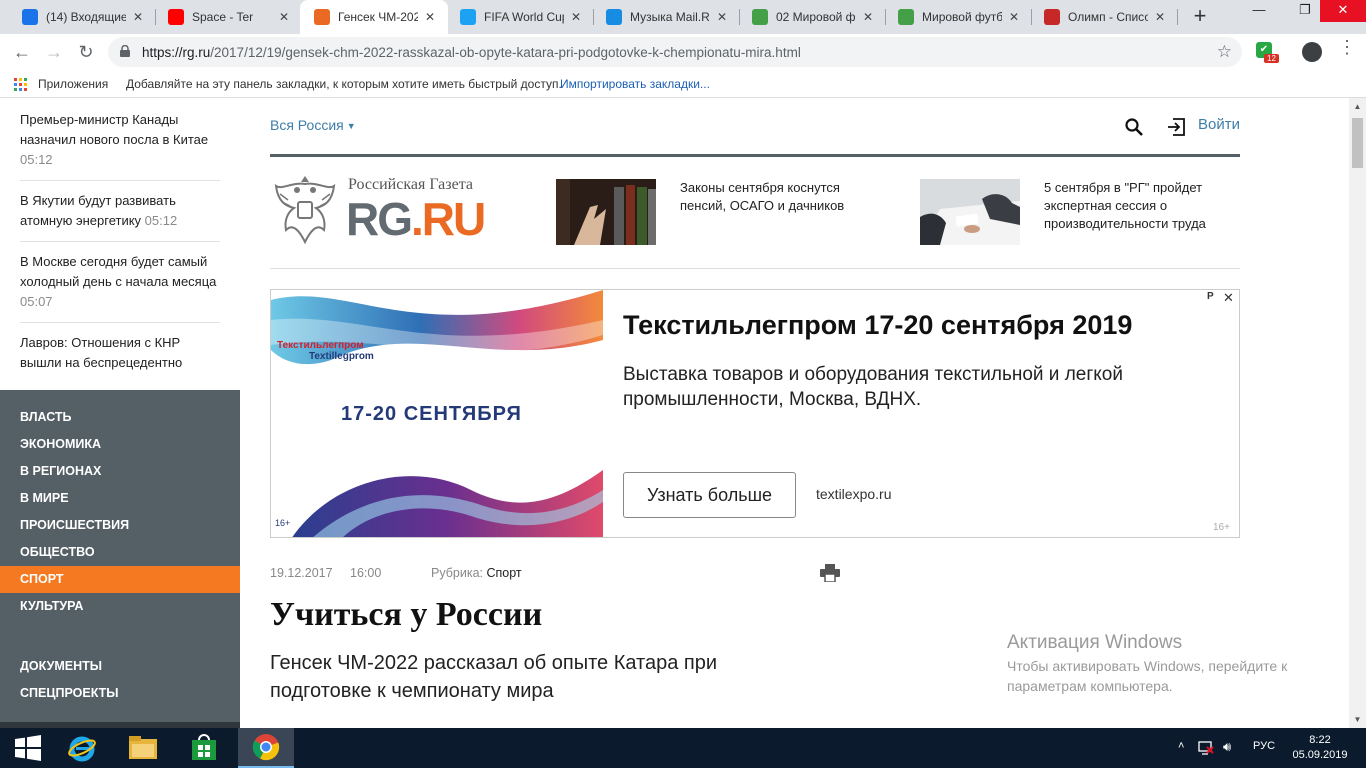 The width and height of the screenshot is (1366, 768). I want to click on browser-tab: Генсек ЧМ-202 ✕, so click(374, 17).